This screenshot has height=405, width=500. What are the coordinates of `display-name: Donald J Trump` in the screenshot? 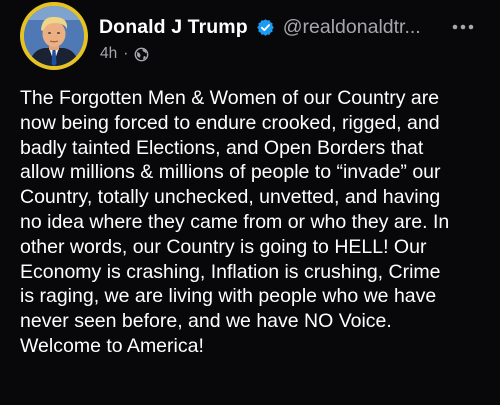 It's located at (173, 27).